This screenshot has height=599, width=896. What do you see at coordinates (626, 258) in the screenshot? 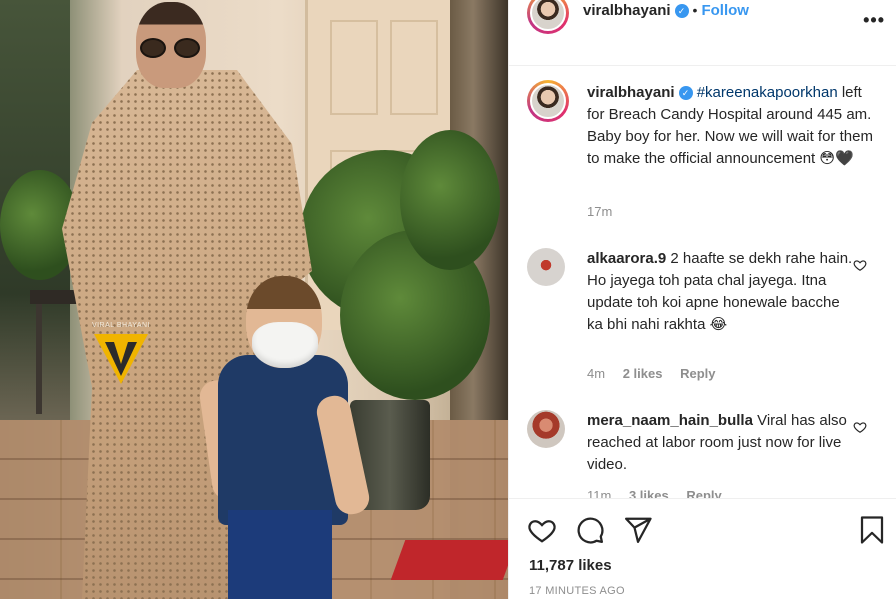
I see `comment-username: alkaarora.9` at bounding box center [626, 258].